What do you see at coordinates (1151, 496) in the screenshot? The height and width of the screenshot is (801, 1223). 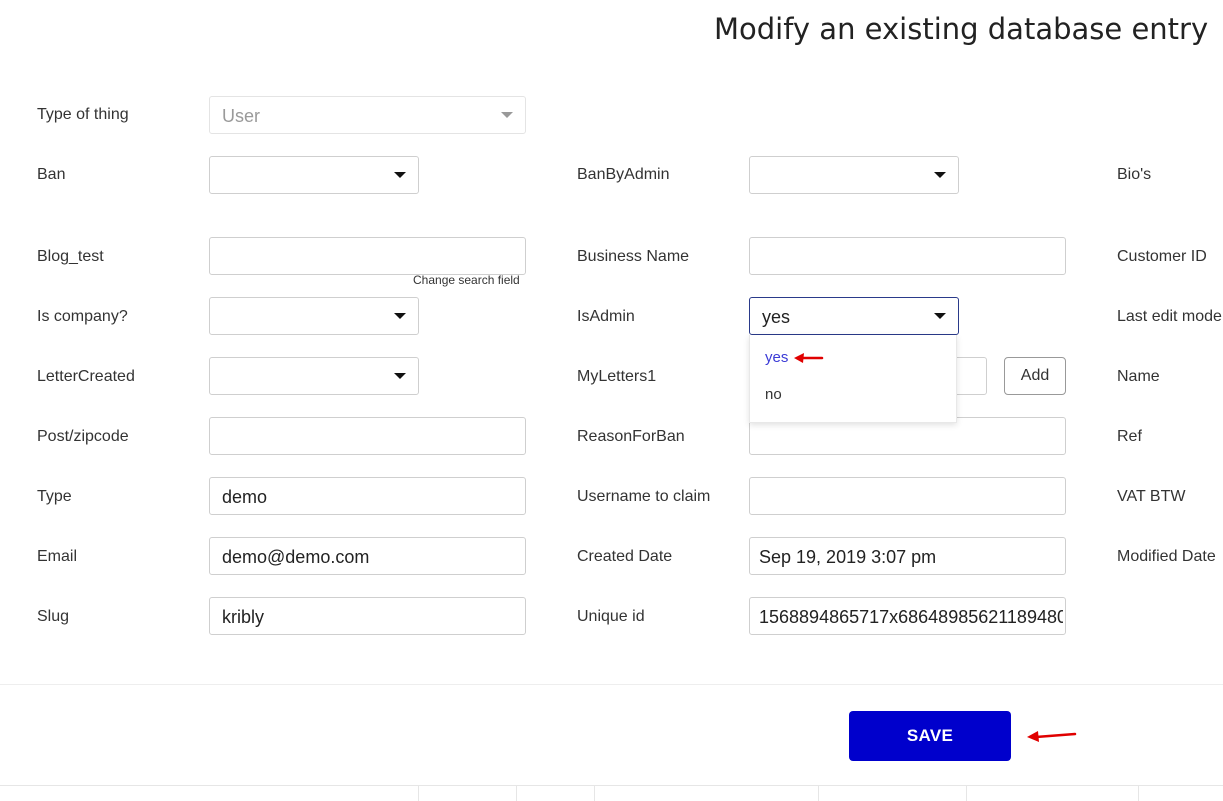 I see `vat-btw-label: VAT BTW` at bounding box center [1151, 496].